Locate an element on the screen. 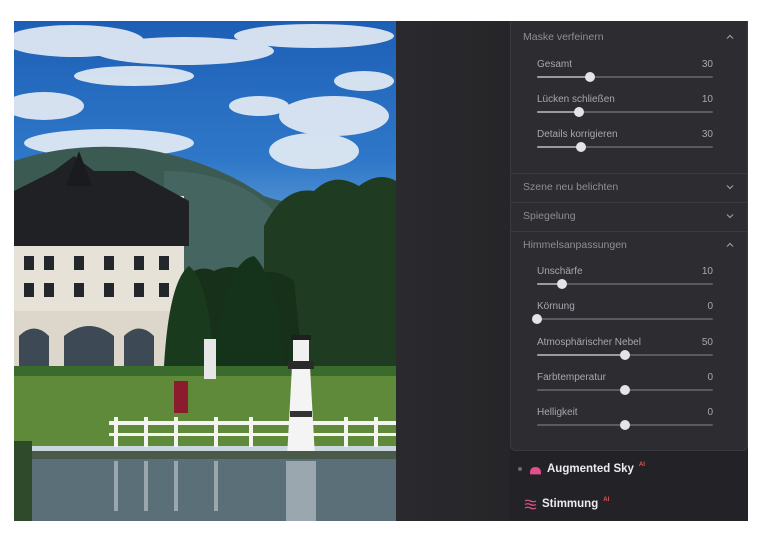 The width and height of the screenshot is (770, 535). tool-stimmung: Stimmung AI is located at coordinates (567, 503).